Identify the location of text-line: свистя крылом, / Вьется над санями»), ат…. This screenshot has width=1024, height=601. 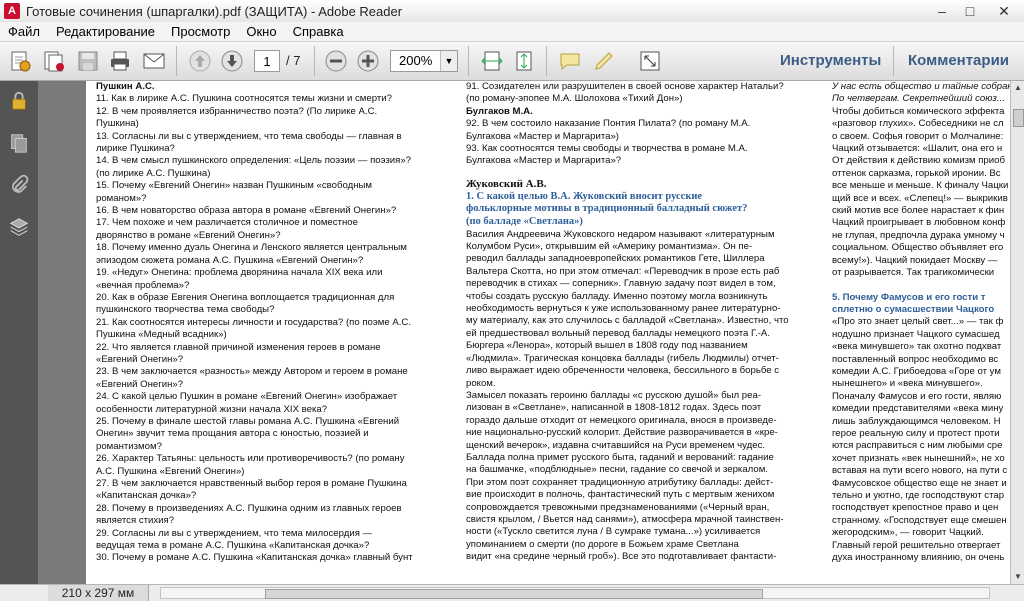
(625, 519).